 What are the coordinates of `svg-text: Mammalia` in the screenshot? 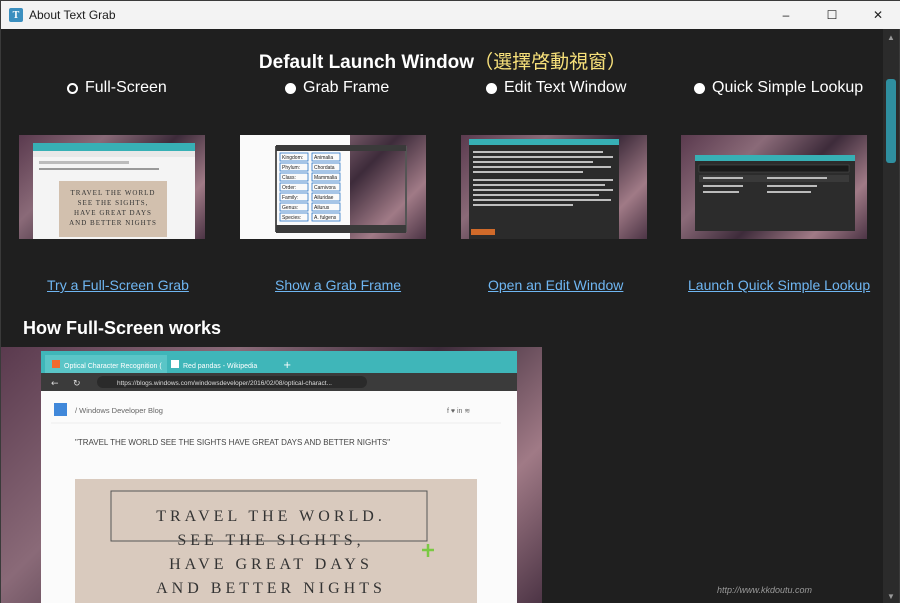 It's located at (325, 178).